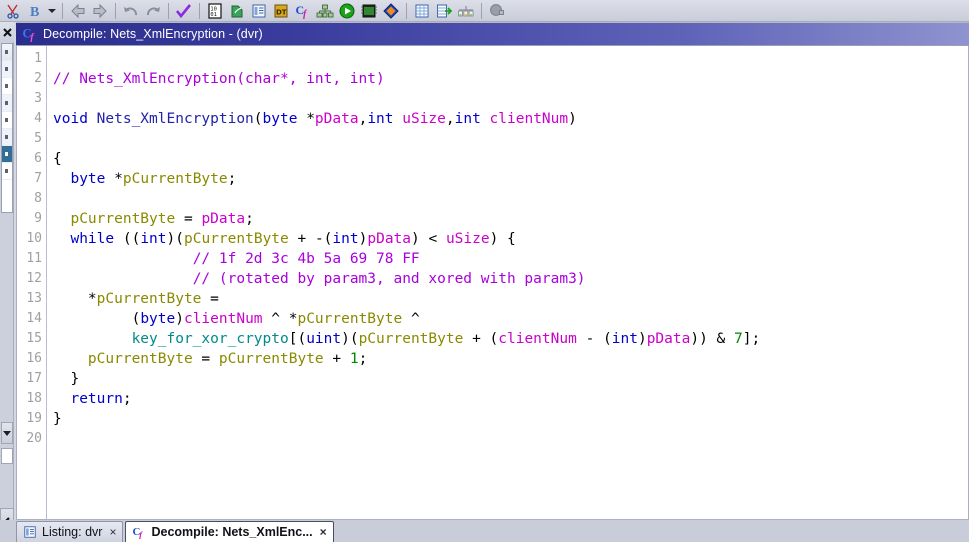 The image size is (969, 542). Describe the element at coordinates (444, 11) in the screenshot. I see `export-table-icon` at that location.